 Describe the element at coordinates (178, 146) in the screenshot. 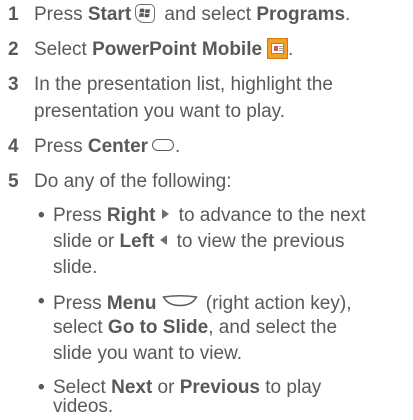

I see `step-4-end: .` at that location.